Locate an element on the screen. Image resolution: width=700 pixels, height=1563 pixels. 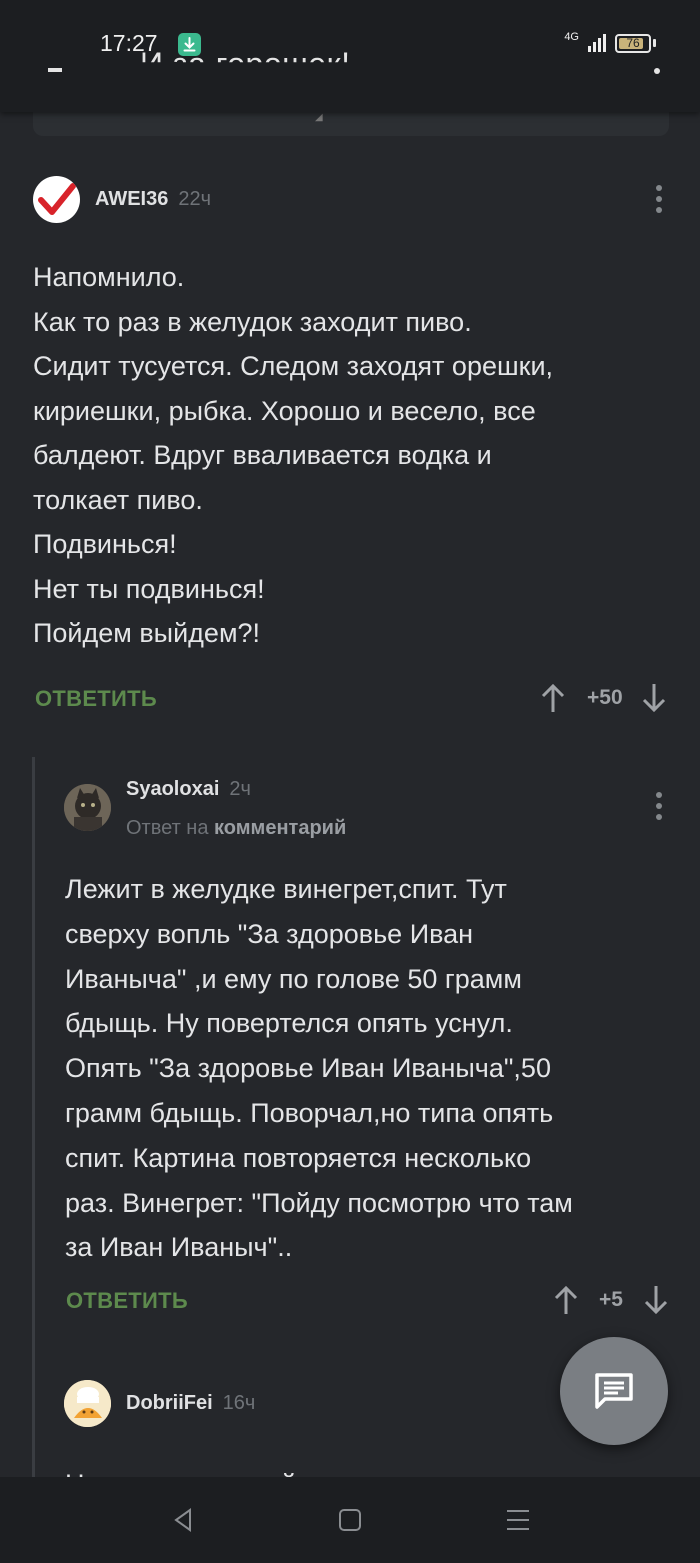
vote-score: +5 is located at coordinates (611, 1299).